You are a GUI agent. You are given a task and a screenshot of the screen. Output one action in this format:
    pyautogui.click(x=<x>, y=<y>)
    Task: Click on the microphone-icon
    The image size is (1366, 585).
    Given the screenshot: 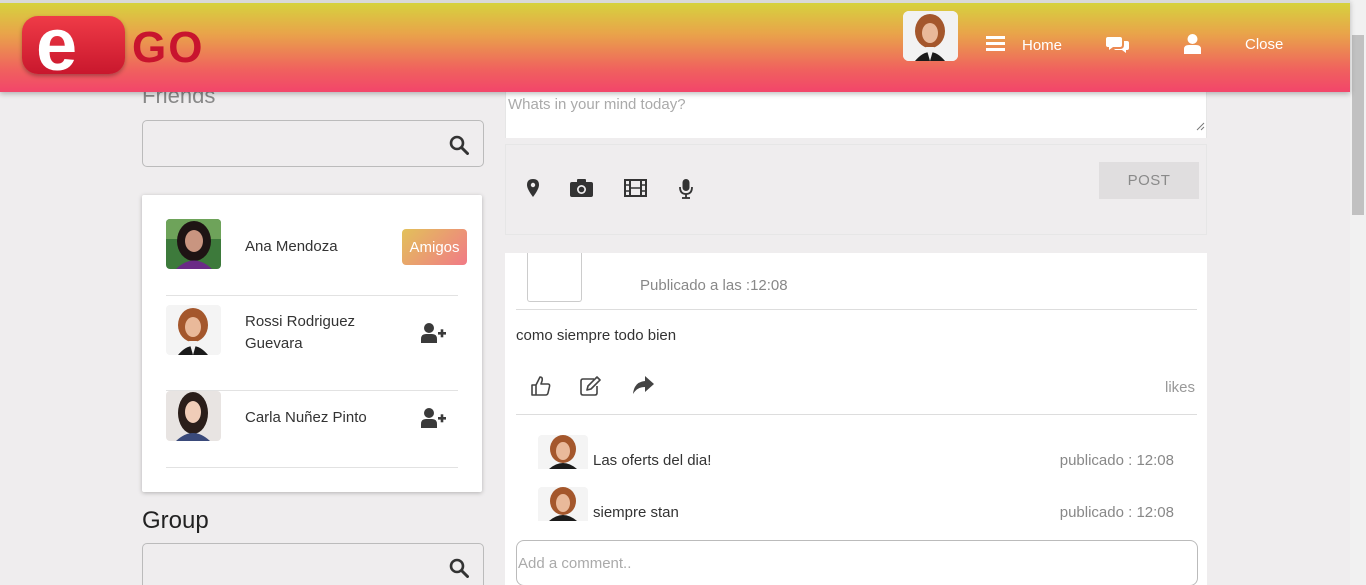 What is the action you would take?
    pyautogui.click(x=686, y=191)
    